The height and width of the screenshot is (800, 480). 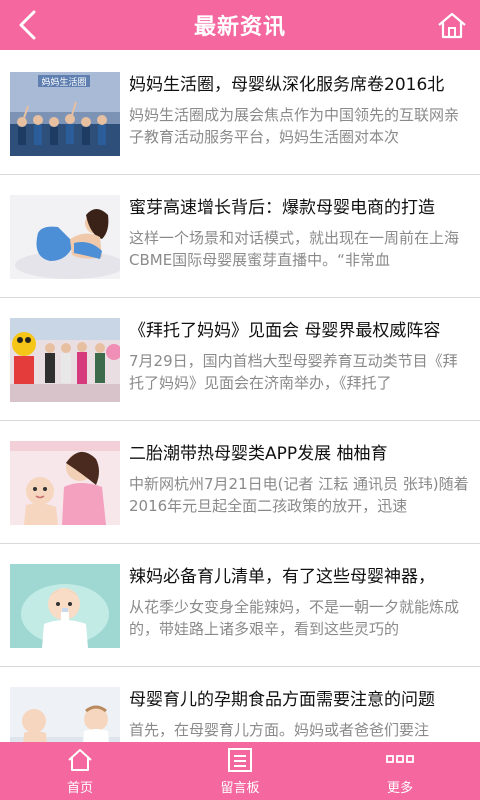 I want to click on page-title: 最新资讯, so click(x=239, y=27).